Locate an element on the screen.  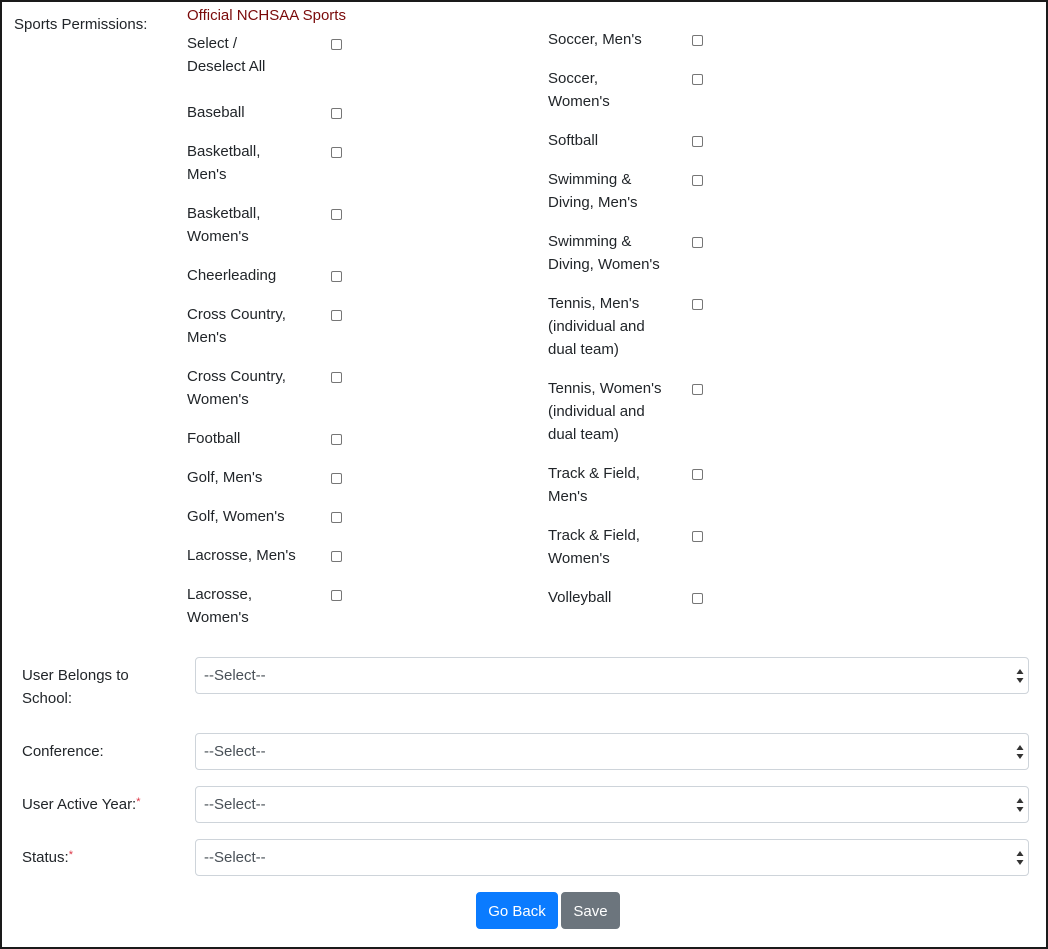
conference-label: Conference: is located at coordinates (63, 751).